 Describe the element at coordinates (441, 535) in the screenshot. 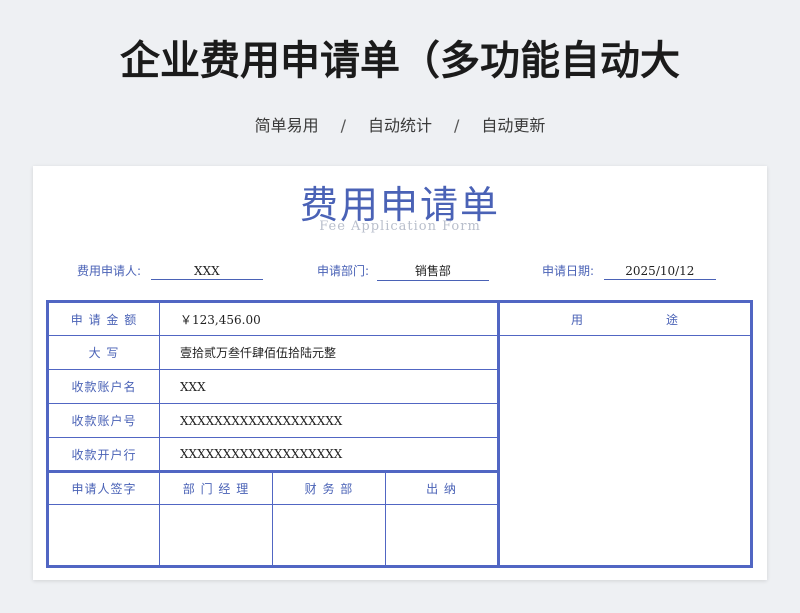

I see `sign-box-cashier` at that location.